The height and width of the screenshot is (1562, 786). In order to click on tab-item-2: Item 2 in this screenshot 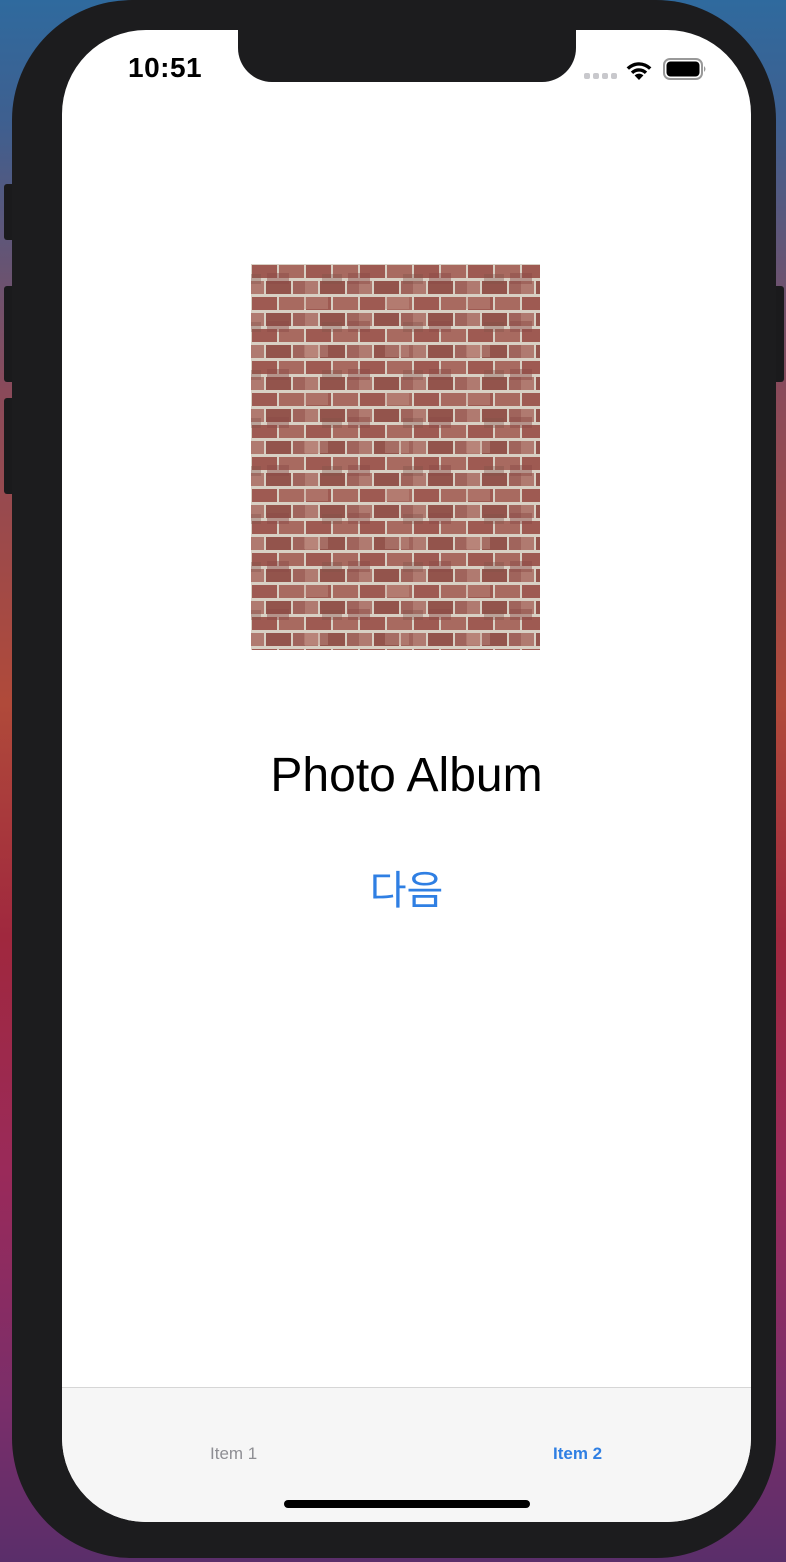, I will do `click(577, 1454)`.